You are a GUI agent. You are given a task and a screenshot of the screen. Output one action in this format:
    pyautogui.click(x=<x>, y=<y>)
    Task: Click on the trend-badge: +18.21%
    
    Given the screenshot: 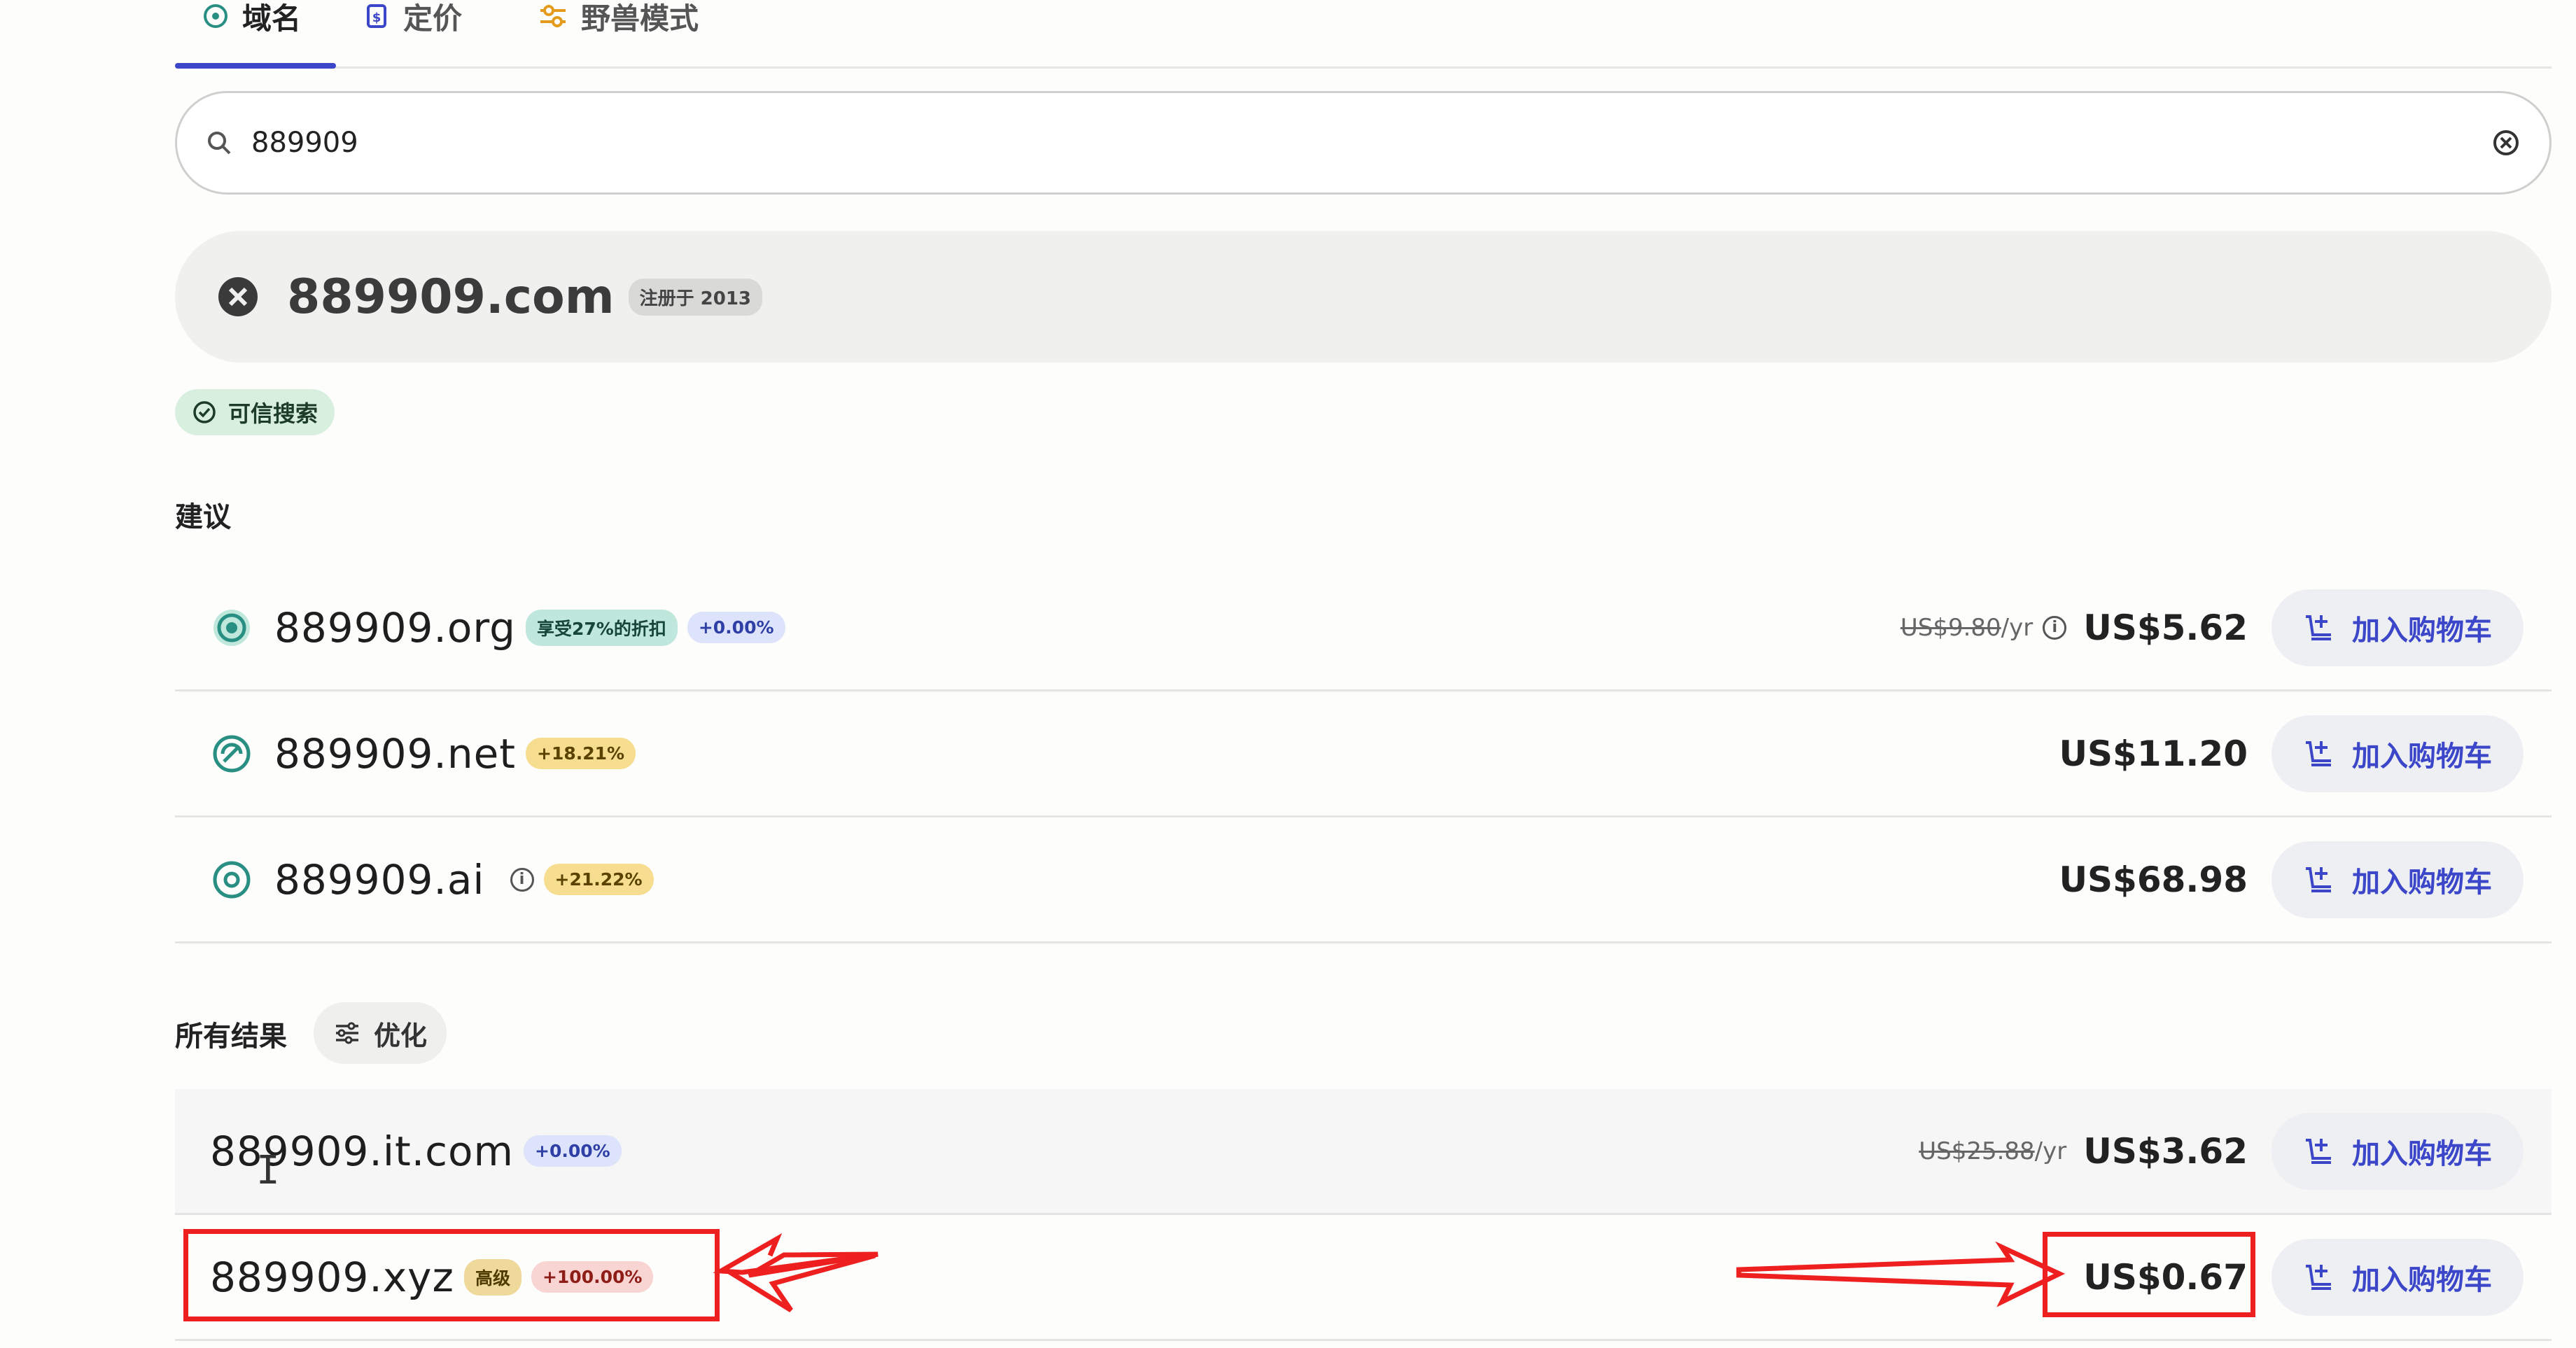 What is the action you would take?
    pyautogui.click(x=581, y=753)
    